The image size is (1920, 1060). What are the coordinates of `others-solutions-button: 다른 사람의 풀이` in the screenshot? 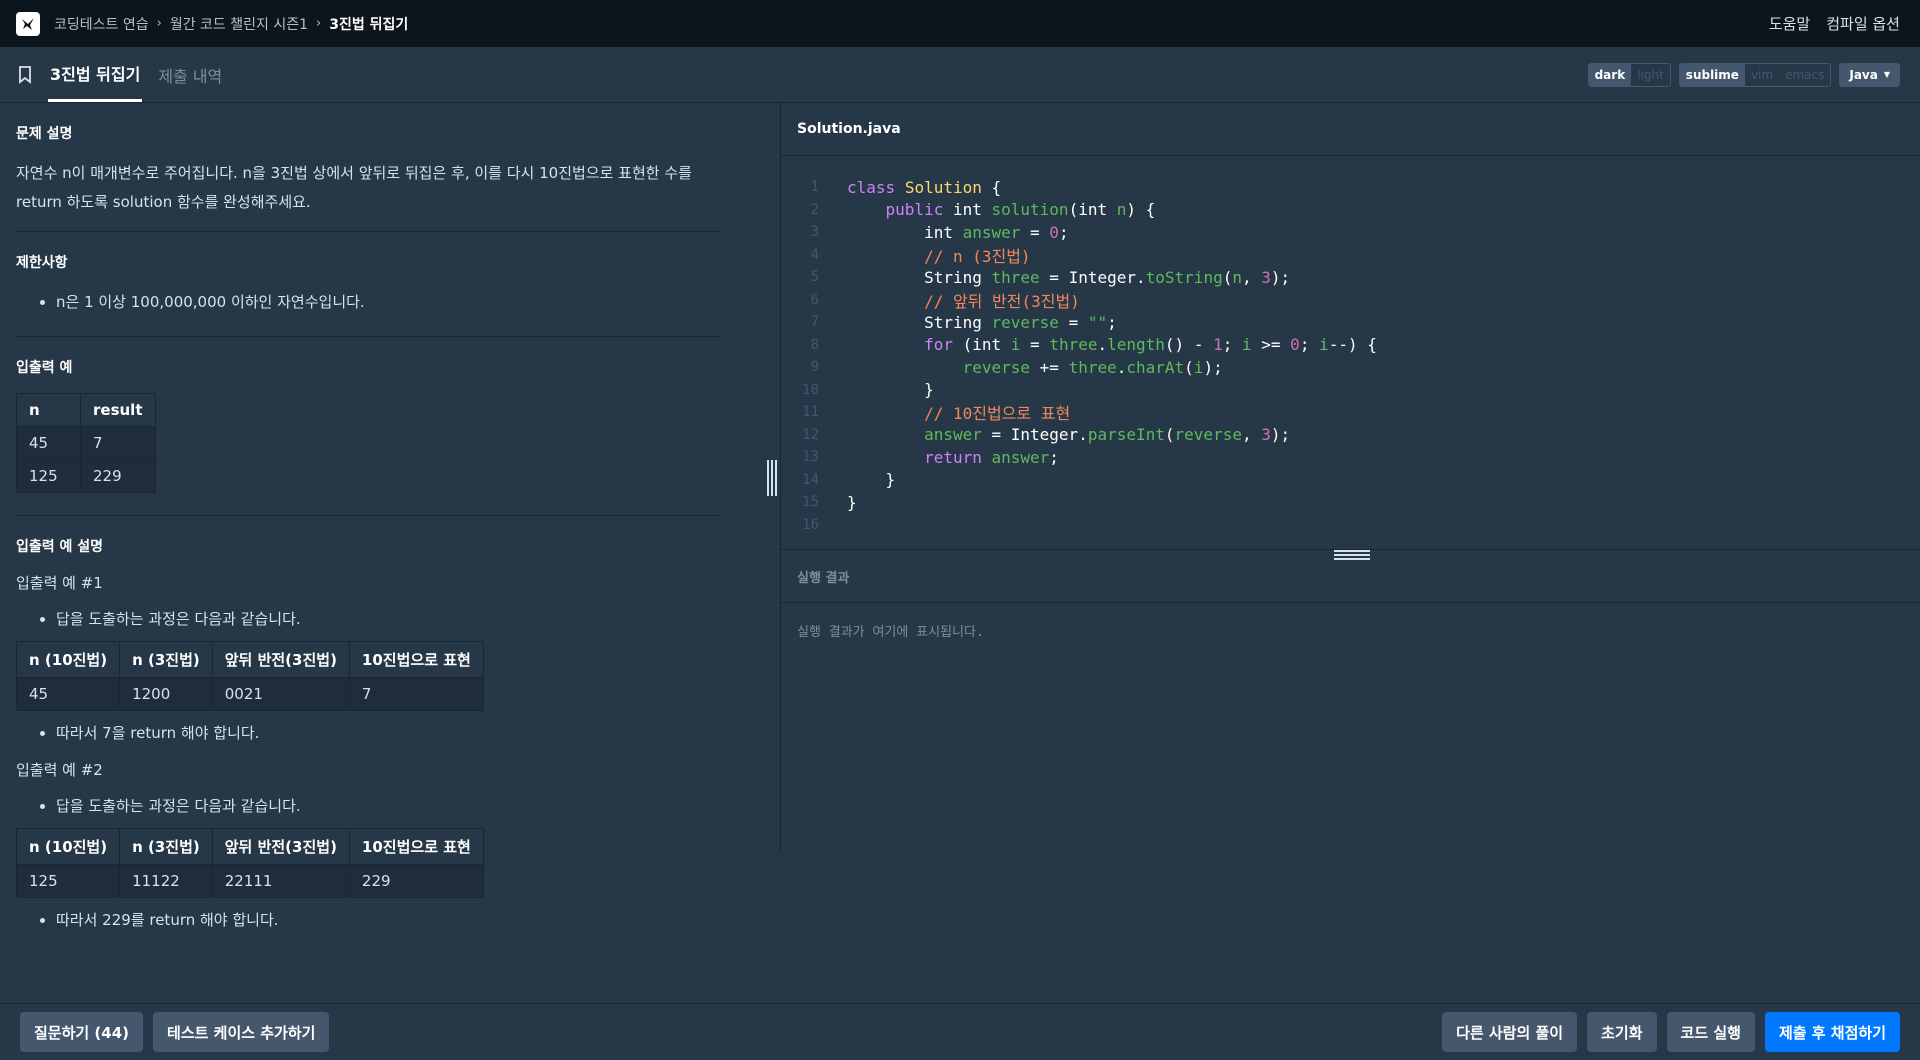 It's located at (1510, 1032).